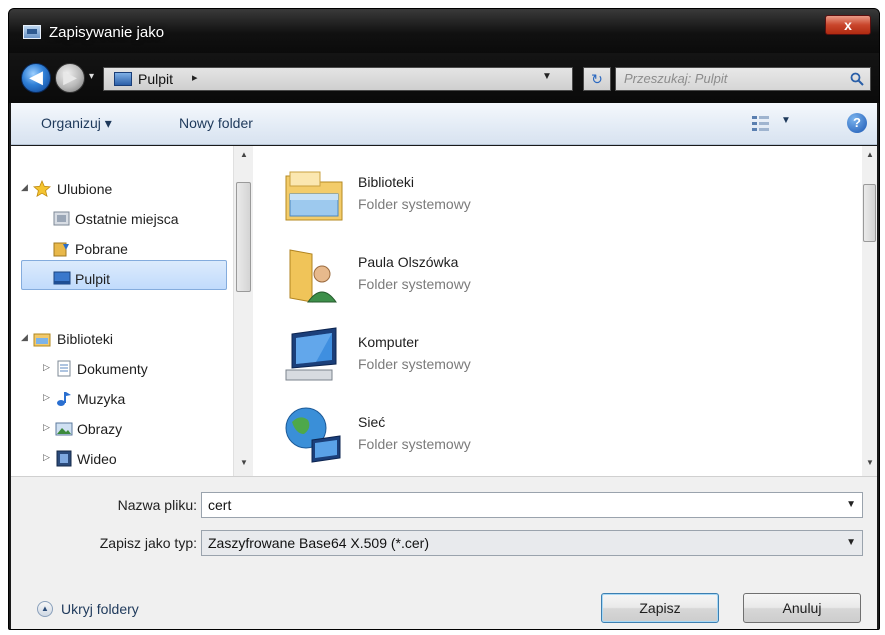 This screenshot has width=885, height=635. Describe the element at coordinates (851, 542) in the screenshot. I see `filetype-dropdown-icon: ▼` at that location.